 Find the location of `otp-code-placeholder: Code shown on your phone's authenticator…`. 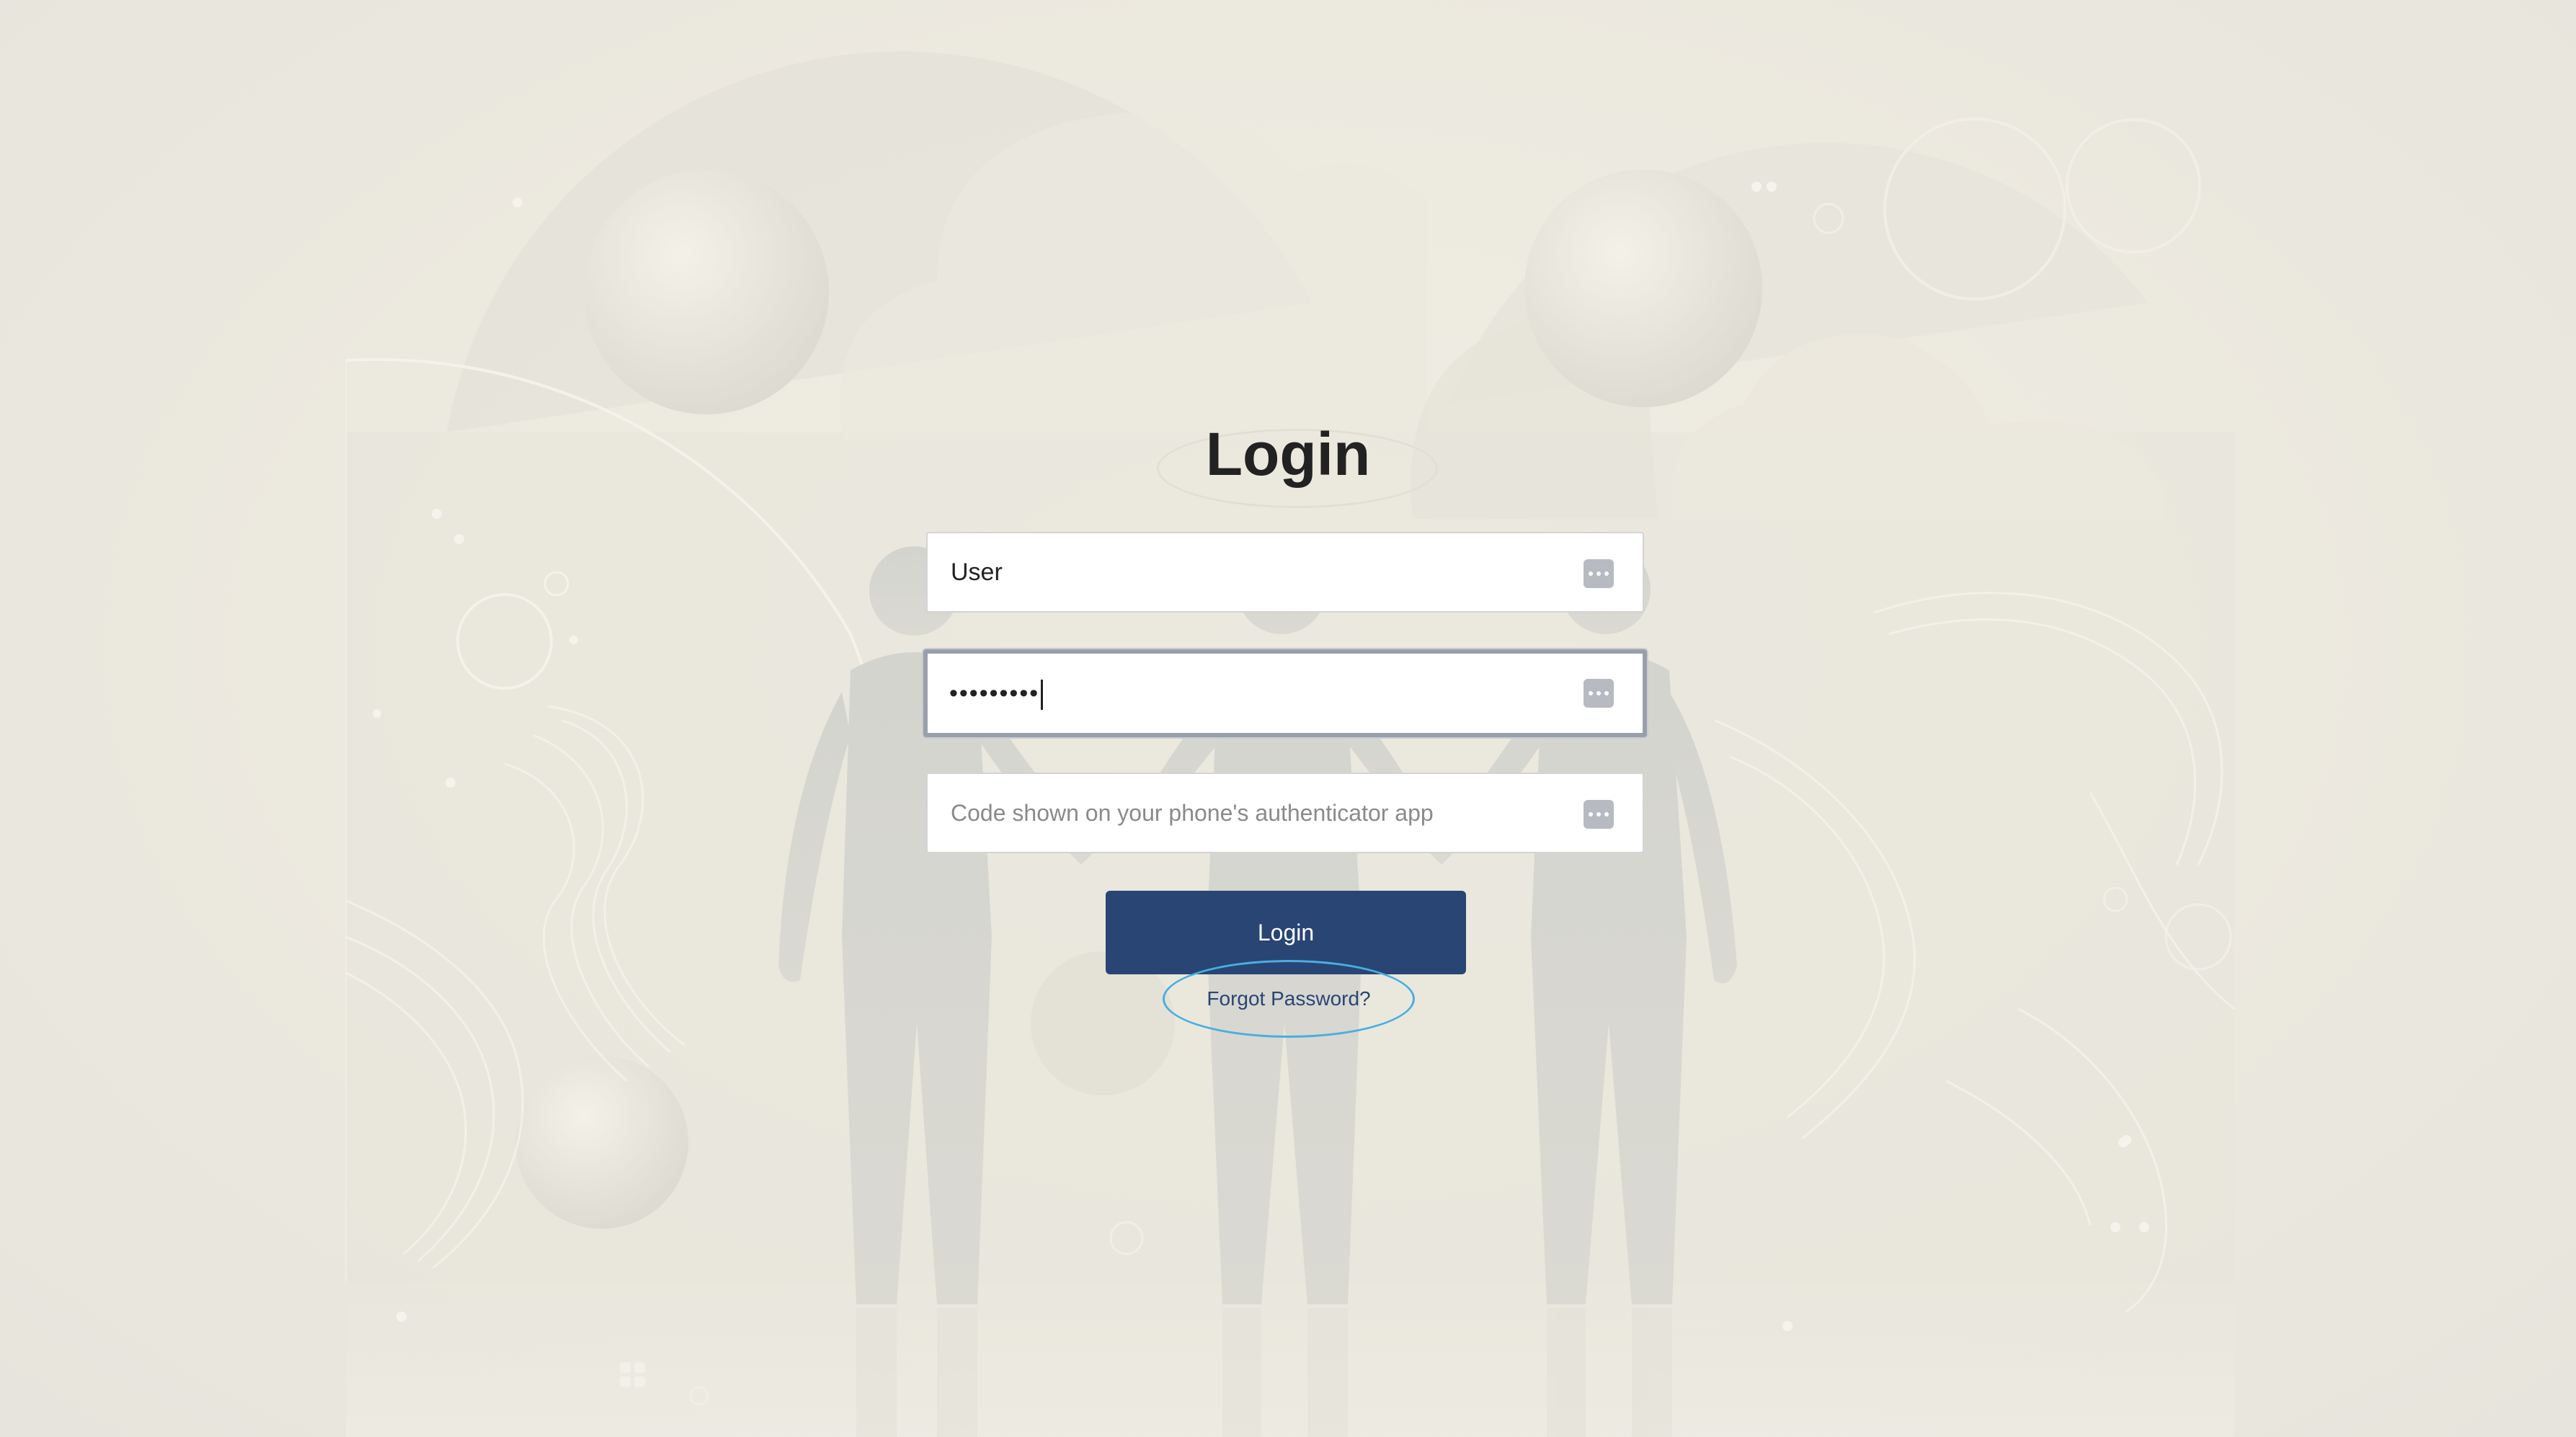

otp-code-placeholder: Code shown on your phone's authenticator… is located at coordinates (1192, 813).